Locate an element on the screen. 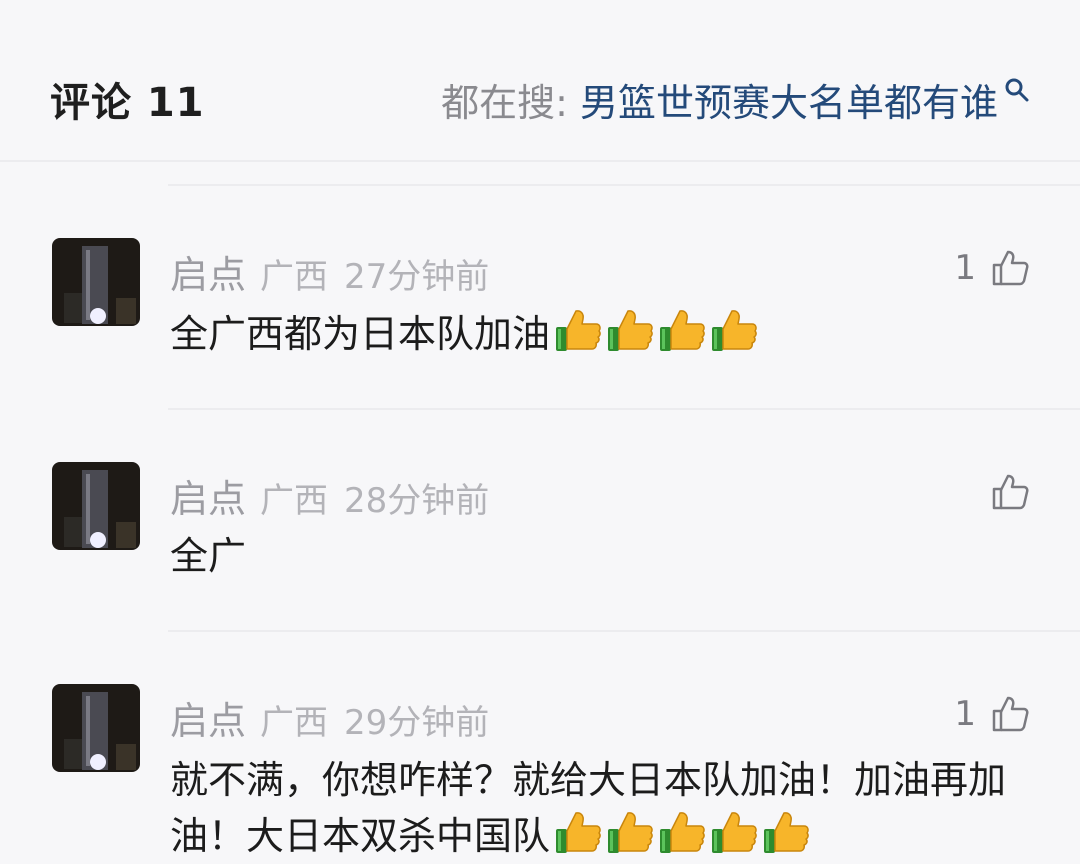  comment-text: 就不满，你想咋样？就给大日本队加油！加油再加油！大日本双杀中国队 is located at coordinates (605, 808).